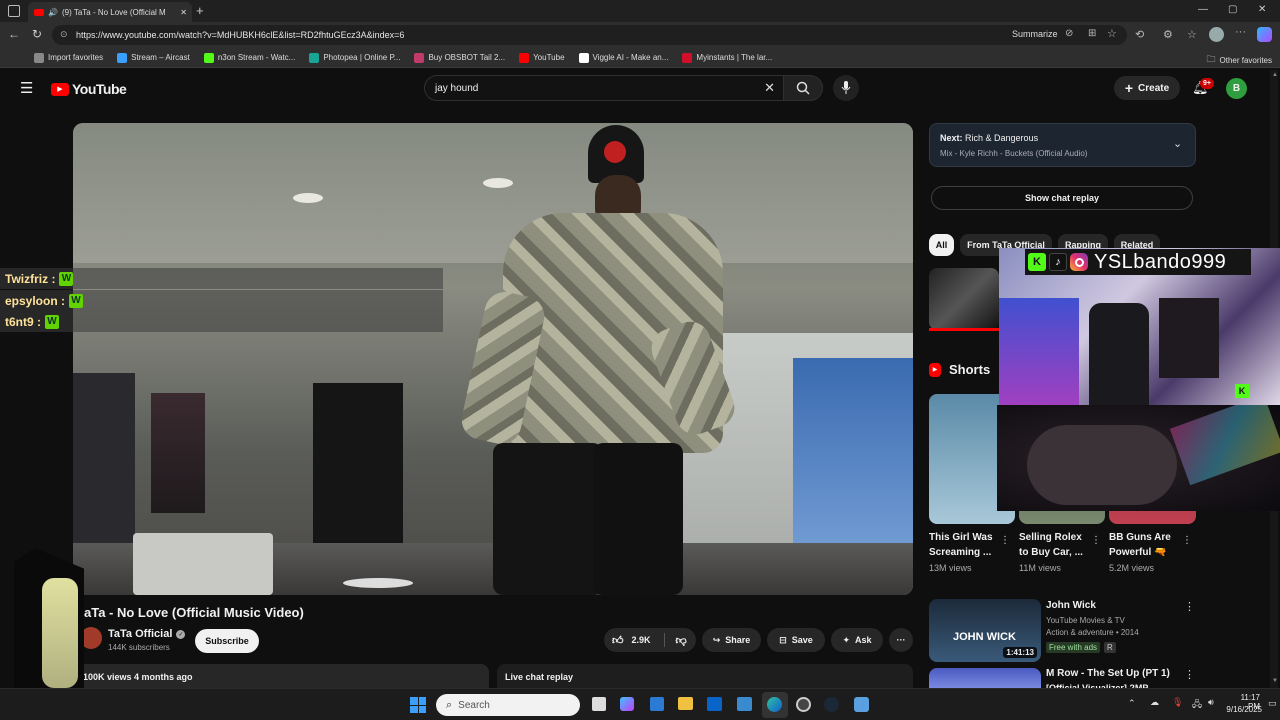  What do you see at coordinates (68, 57) in the screenshot?
I see `favorite-item: Import favorites` at bounding box center [68, 57].